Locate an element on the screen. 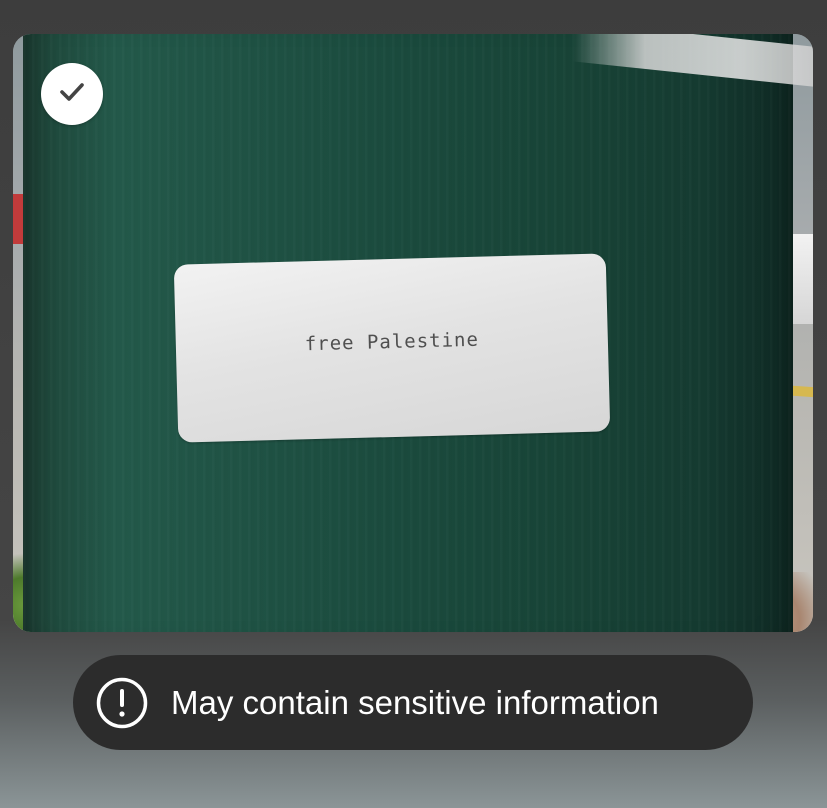  select-toggle-button is located at coordinates (72, 94).